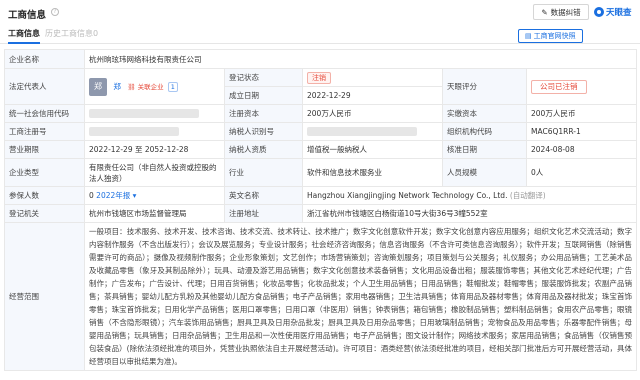 This screenshot has width=640, height=380. What do you see at coordinates (581, 131) in the screenshot?
I see `org-code: MAC6Q1RR-1` at bounding box center [581, 131].